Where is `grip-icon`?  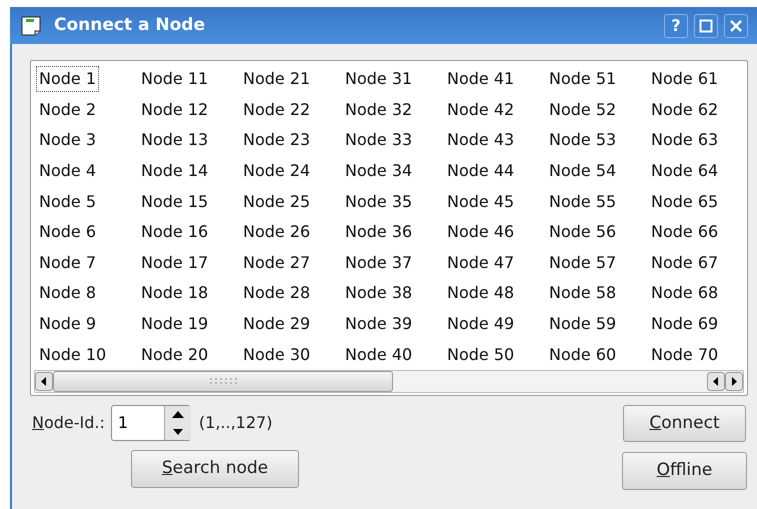
grip-icon is located at coordinates (223, 381).